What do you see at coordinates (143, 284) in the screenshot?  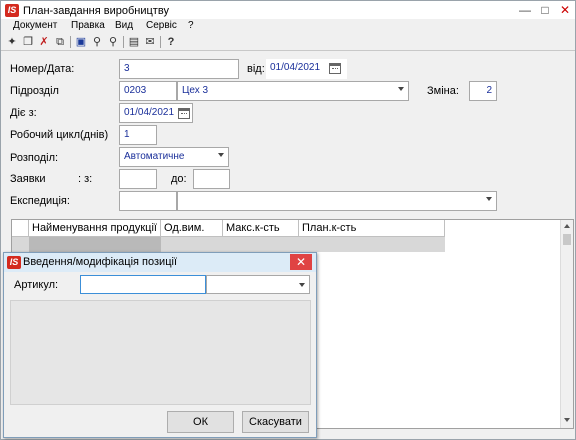 I see `article-input` at bounding box center [143, 284].